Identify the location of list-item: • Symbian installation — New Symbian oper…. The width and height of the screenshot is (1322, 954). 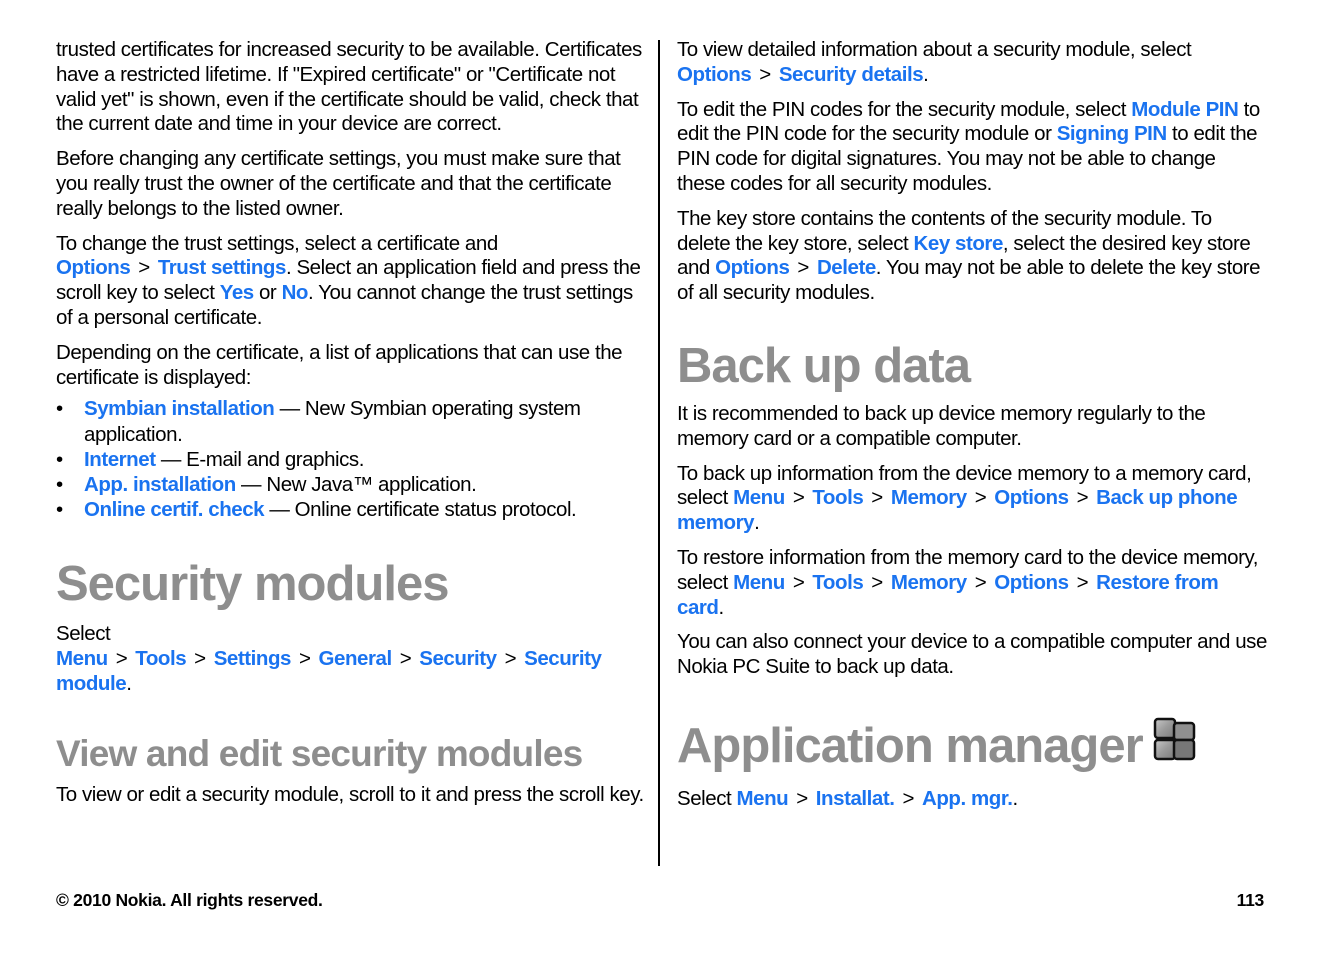
(351, 421).